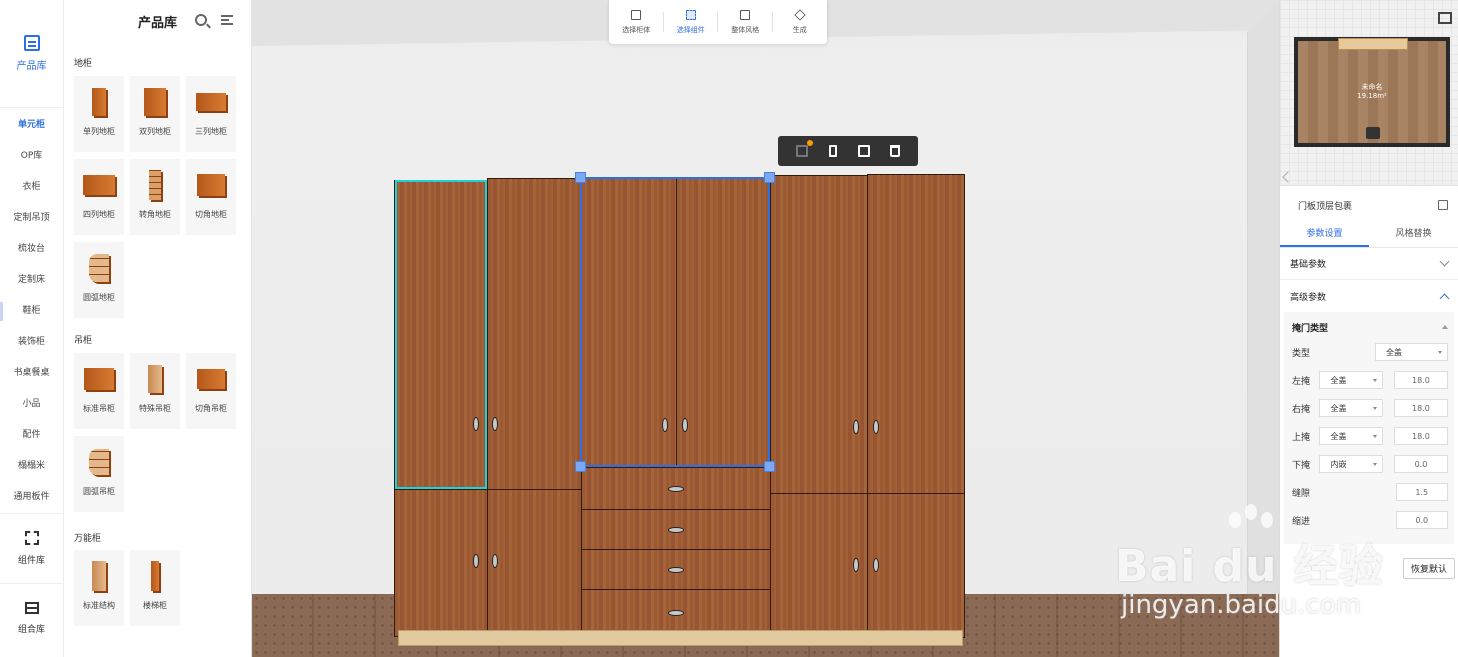  Describe the element at coordinates (1413, 235) in the screenshot. I see `tab-style-replace: 风格替换` at that location.